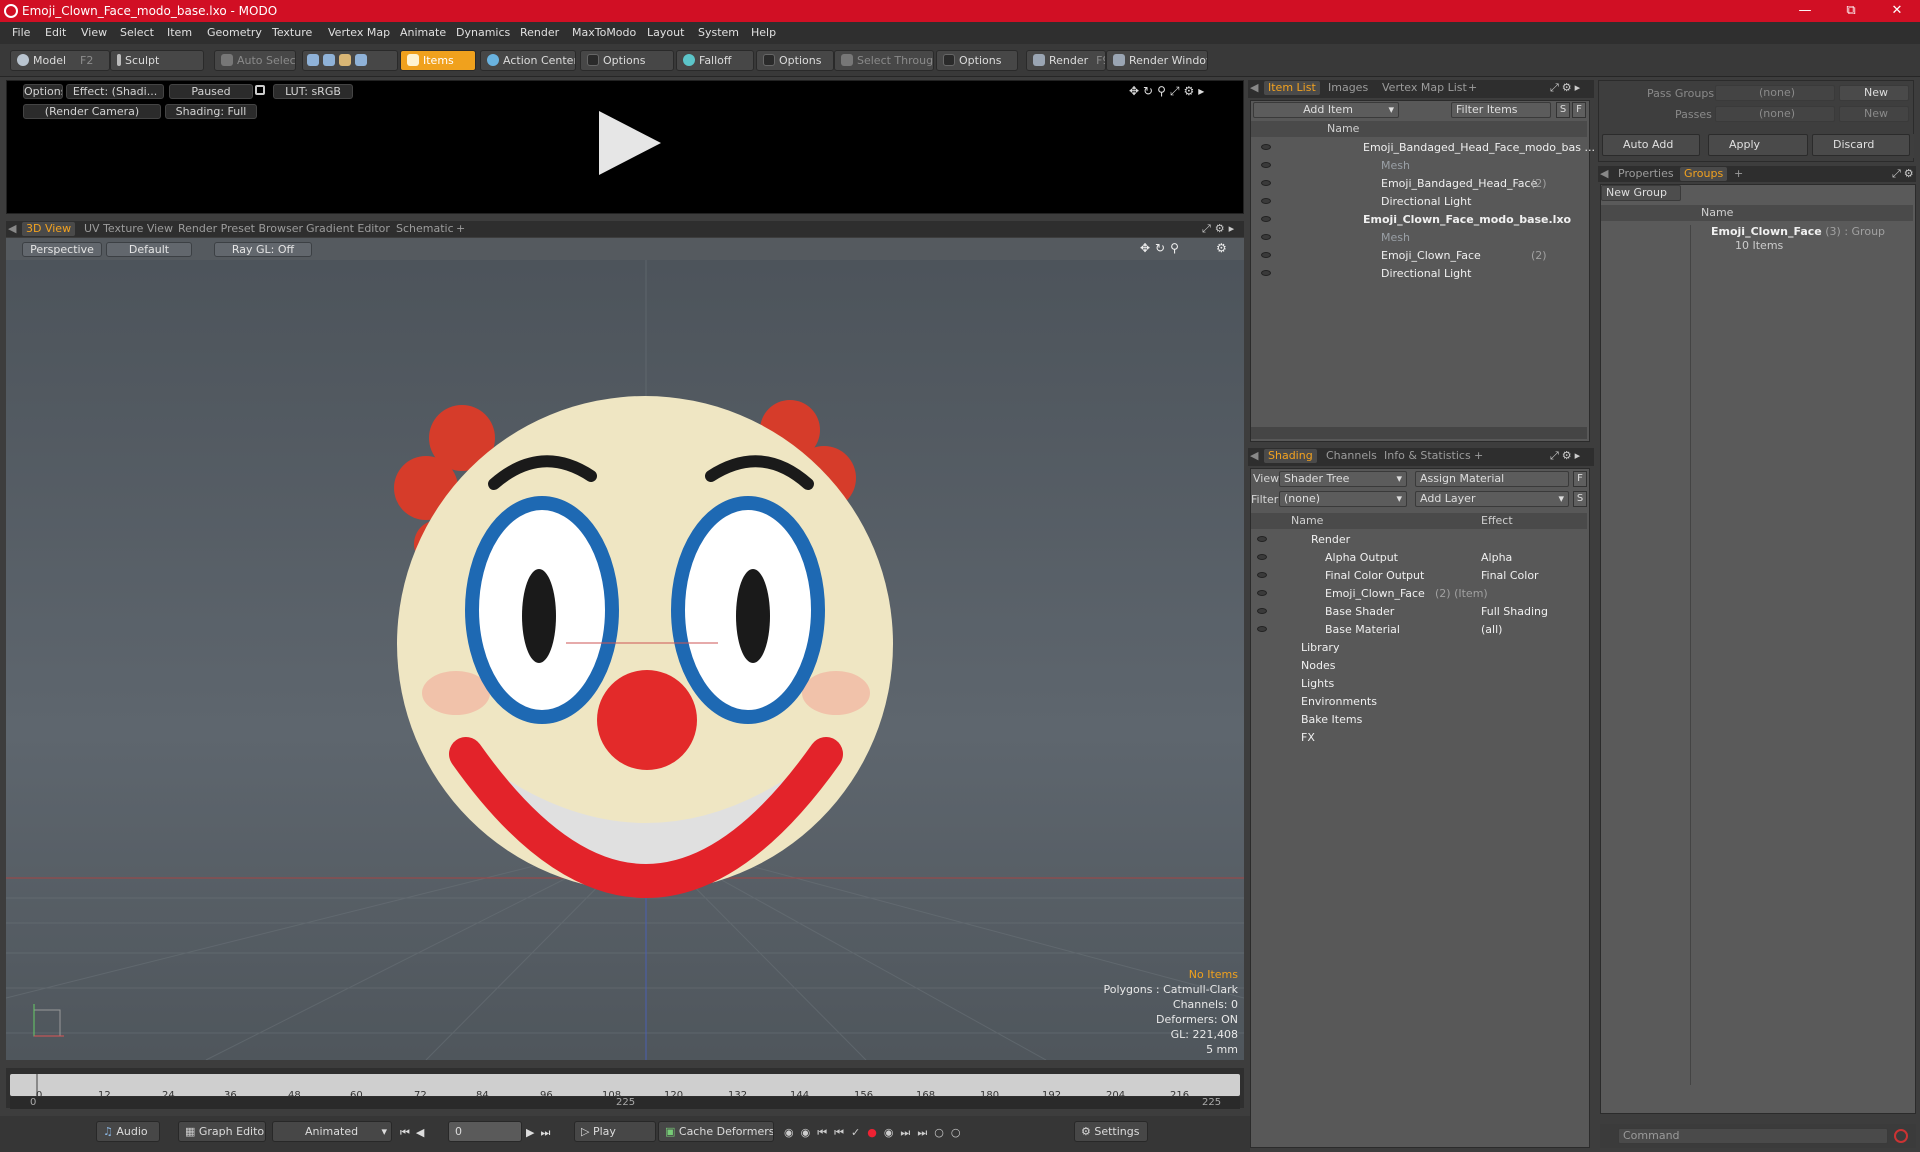 The width and height of the screenshot is (1920, 1152). Describe the element at coordinates (1419, 738) in the screenshot. I see `shader-tree-row: FX` at that location.